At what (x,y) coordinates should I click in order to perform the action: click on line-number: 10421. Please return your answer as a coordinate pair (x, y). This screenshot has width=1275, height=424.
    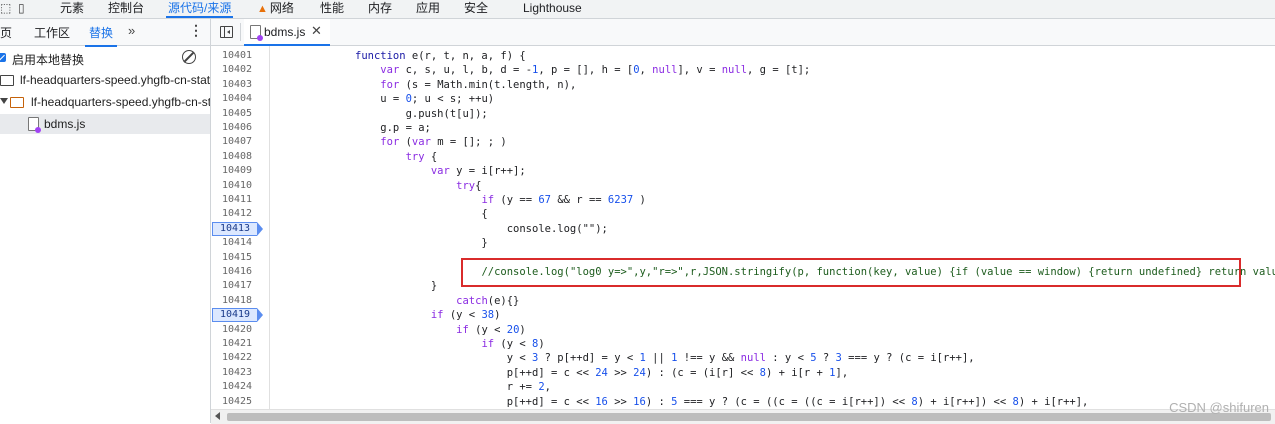
    Looking at the image, I should click on (237, 344).